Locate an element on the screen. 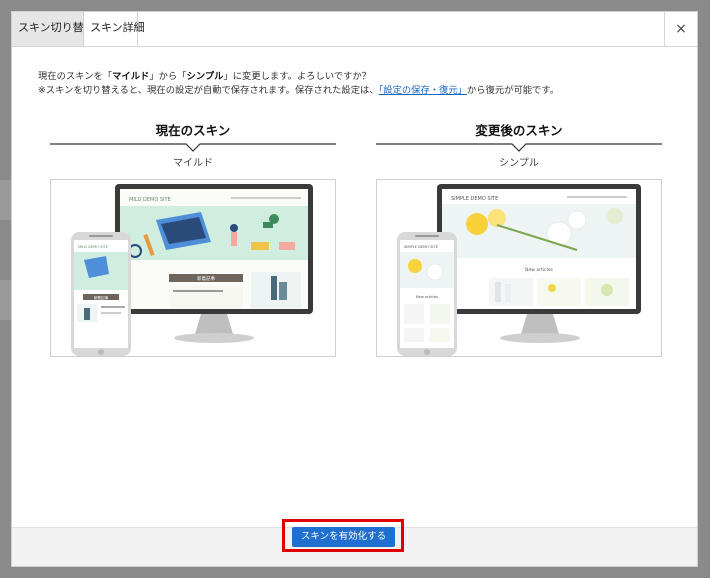  new-skin-title: 変更後のスキン is located at coordinates (519, 130).